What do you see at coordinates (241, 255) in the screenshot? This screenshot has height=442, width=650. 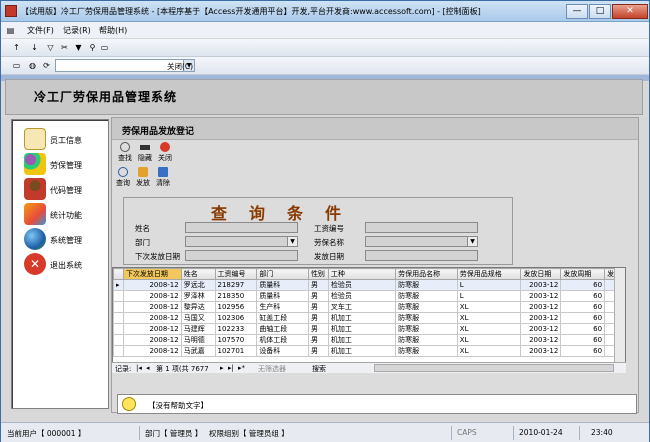 I see `next-date-field` at bounding box center [241, 255].